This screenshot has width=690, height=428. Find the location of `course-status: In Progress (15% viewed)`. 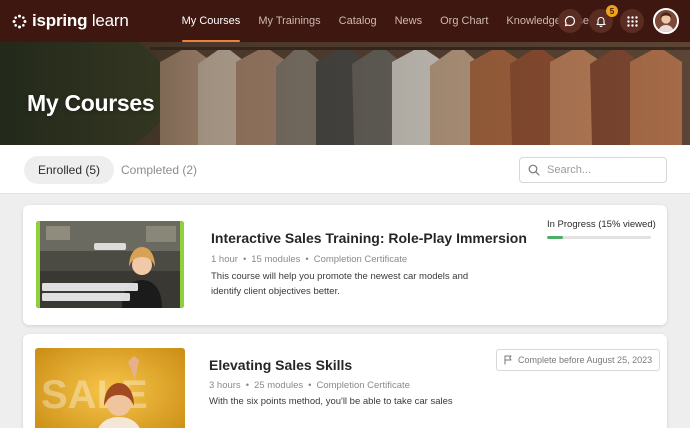

course-status: In Progress (15% viewed) is located at coordinates (601, 224).